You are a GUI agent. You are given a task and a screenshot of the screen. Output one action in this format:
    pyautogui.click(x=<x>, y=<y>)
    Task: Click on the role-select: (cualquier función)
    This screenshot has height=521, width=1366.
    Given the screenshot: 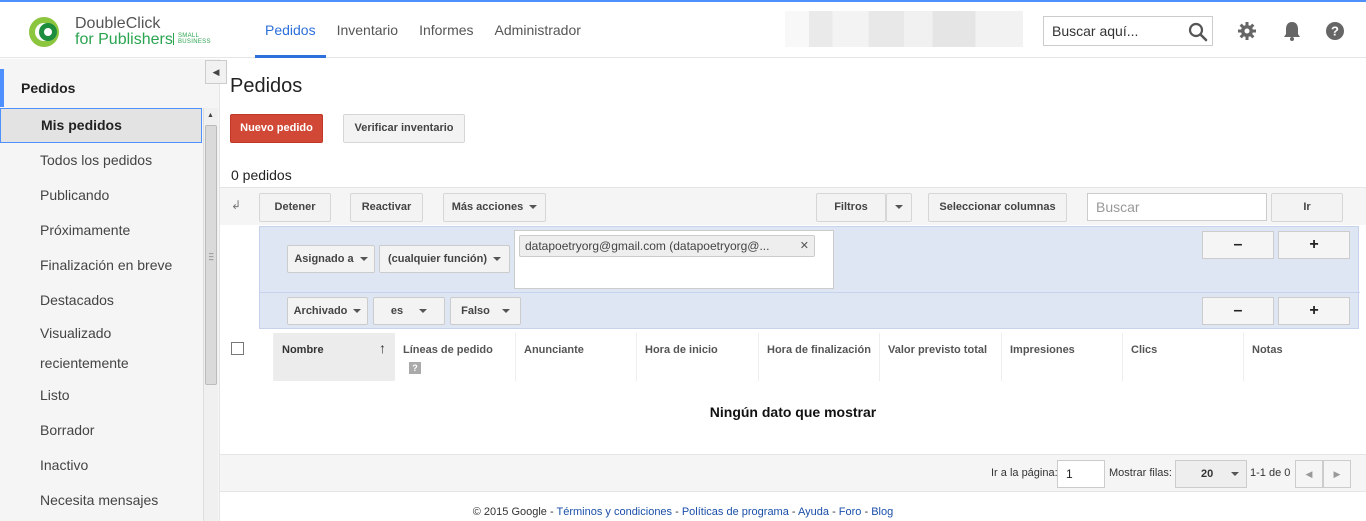 What is the action you would take?
    pyautogui.click(x=444, y=259)
    